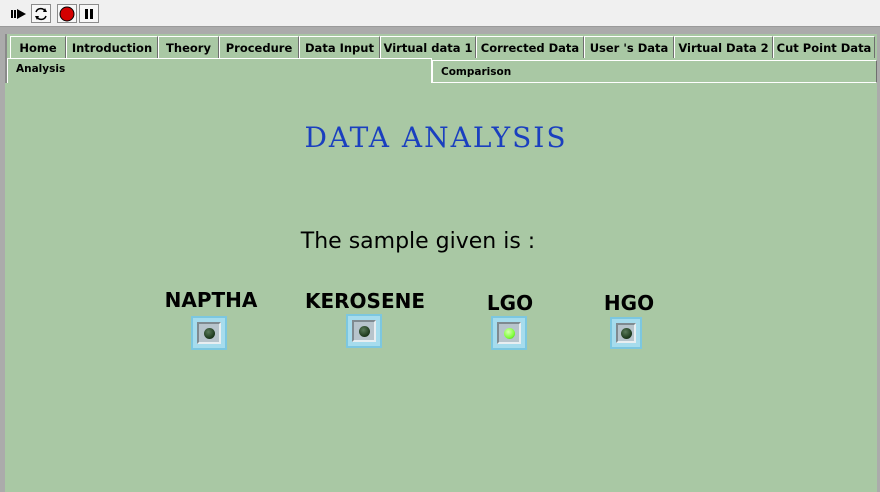  Describe the element at coordinates (436, 137) in the screenshot. I see `page-title: DATA ANALYSIS` at that location.